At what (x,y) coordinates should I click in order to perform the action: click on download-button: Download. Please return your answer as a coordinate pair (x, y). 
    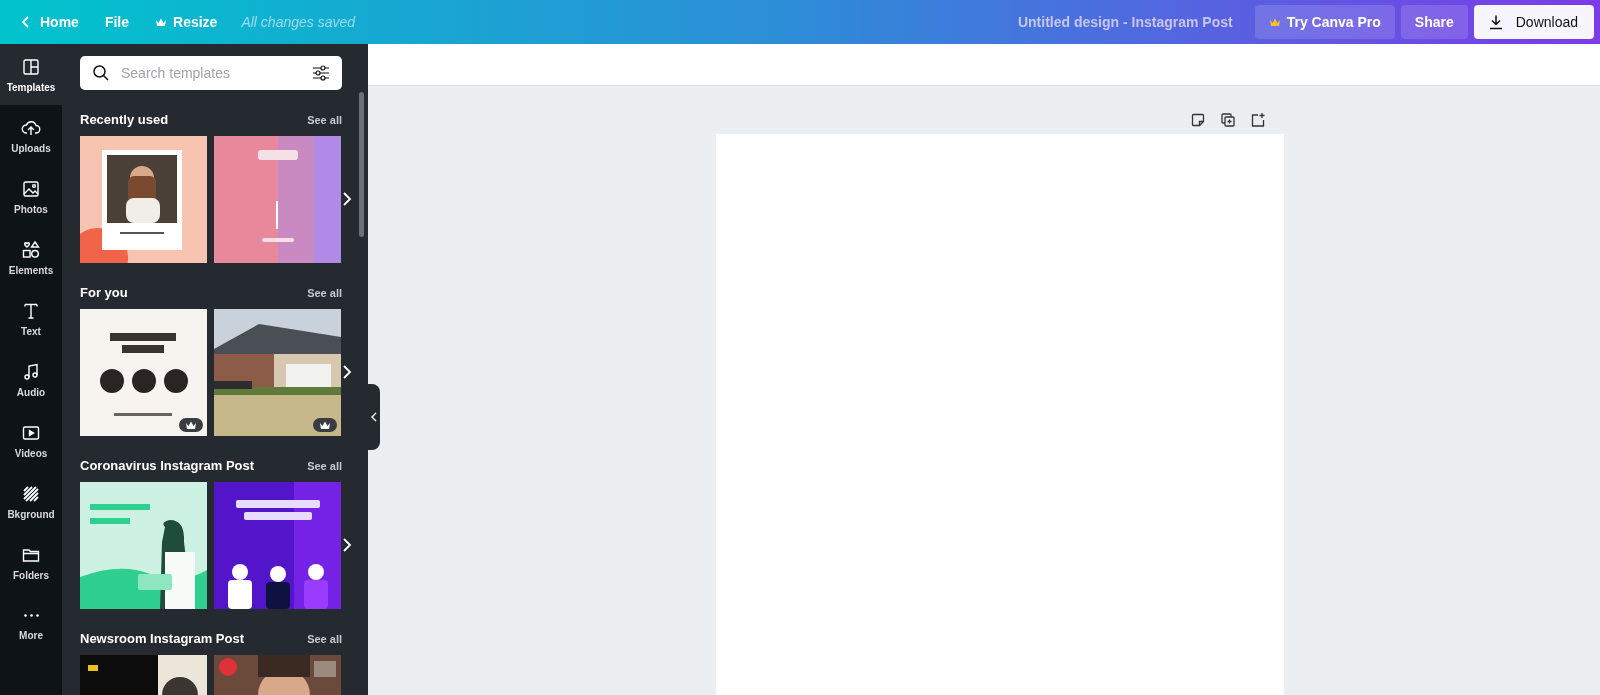
    Looking at the image, I should click on (1533, 22).